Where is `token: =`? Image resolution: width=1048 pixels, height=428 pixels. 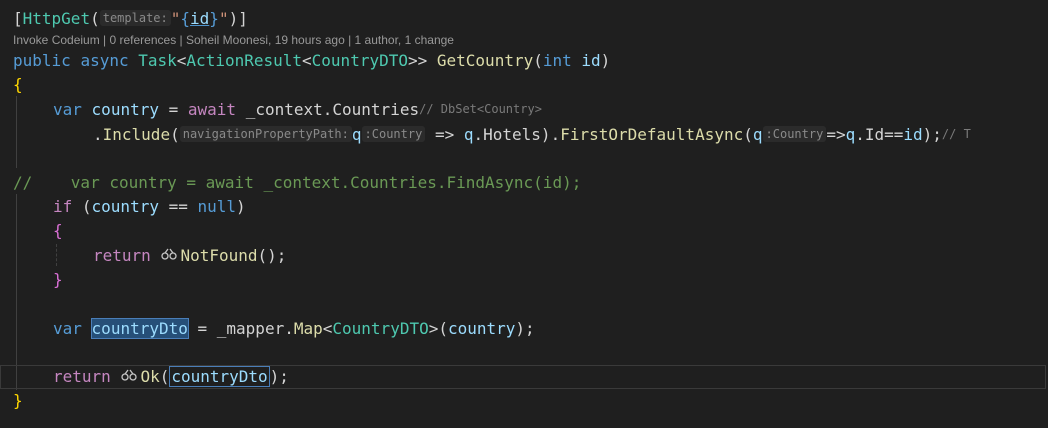
token: = is located at coordinates (173, 109).